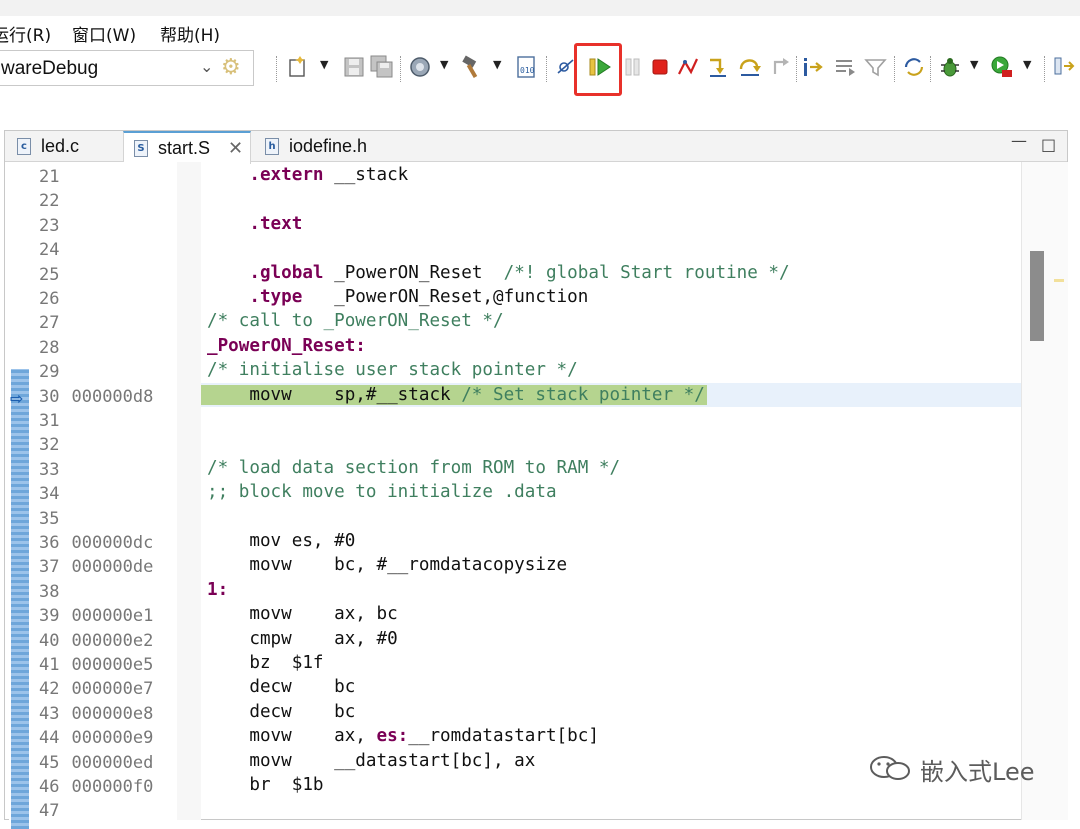 This screenshot has height=829, width=1080. I want to click on line-number-value: 28, so click(49, 347).